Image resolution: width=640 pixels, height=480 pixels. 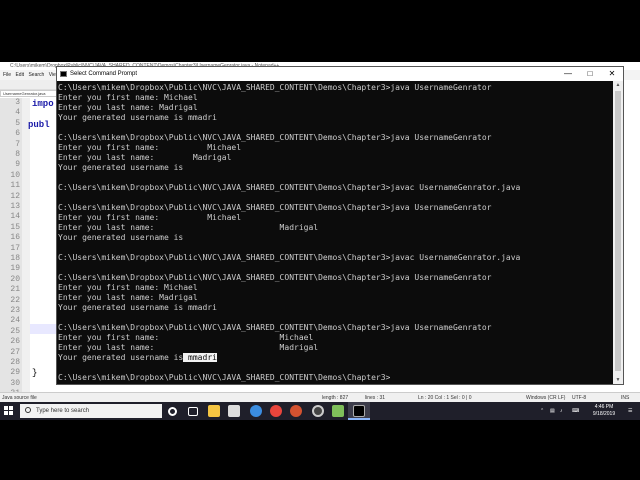 I want to click on clock-time: 4:46 PM, so click(x=604, y=407).